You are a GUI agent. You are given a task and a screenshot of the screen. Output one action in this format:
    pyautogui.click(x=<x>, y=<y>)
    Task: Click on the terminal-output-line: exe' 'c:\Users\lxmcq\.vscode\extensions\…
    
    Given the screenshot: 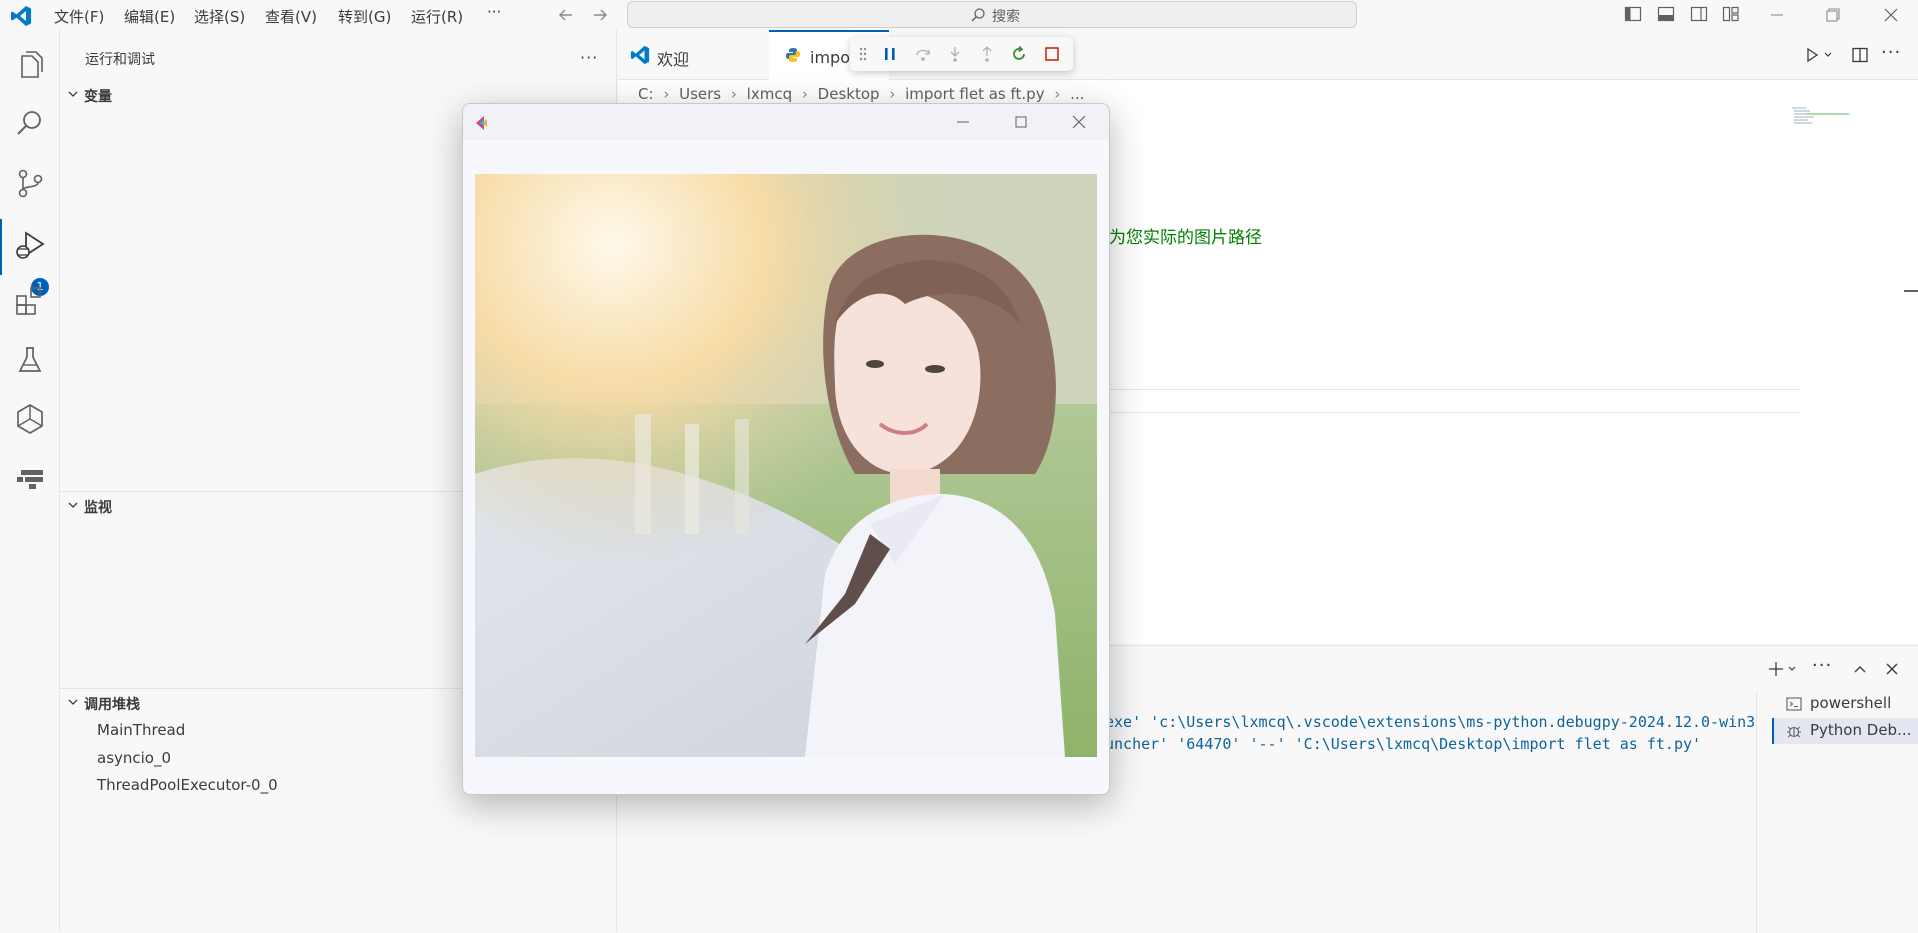 What is the action you would take?
    pyautogui.click(x=1430, y=722)
    